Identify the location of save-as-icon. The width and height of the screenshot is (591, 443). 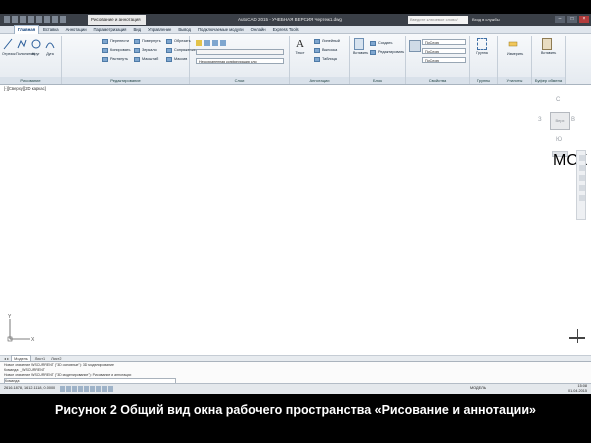
(39, 19).